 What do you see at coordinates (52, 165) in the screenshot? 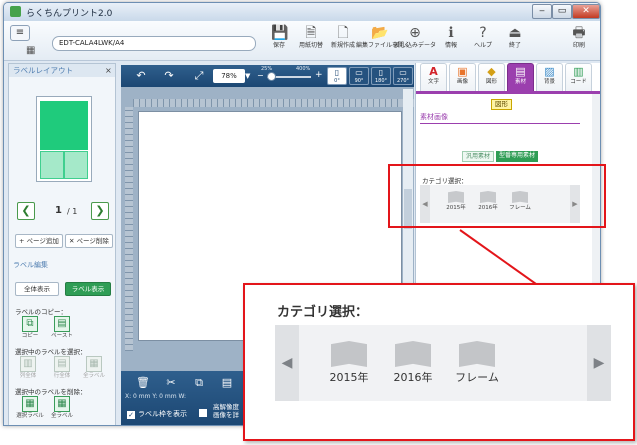
I see `label-cell-bottom-left` at bounding box center [52, 165].